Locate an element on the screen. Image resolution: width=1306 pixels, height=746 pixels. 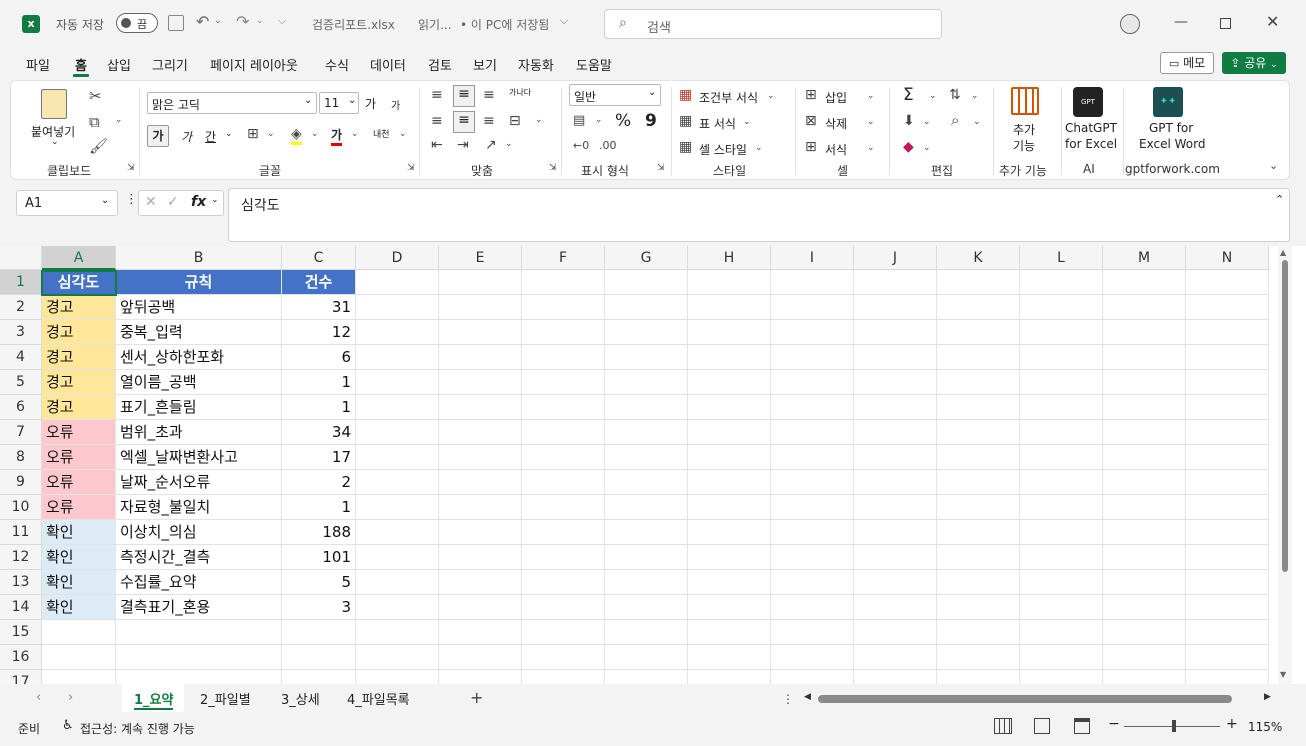
cell-k8 is located at coordinates (978, 457).